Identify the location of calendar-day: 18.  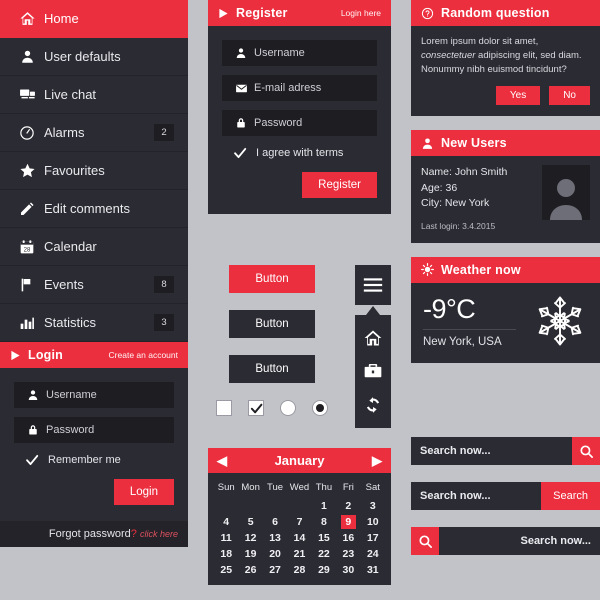
(226, 553).